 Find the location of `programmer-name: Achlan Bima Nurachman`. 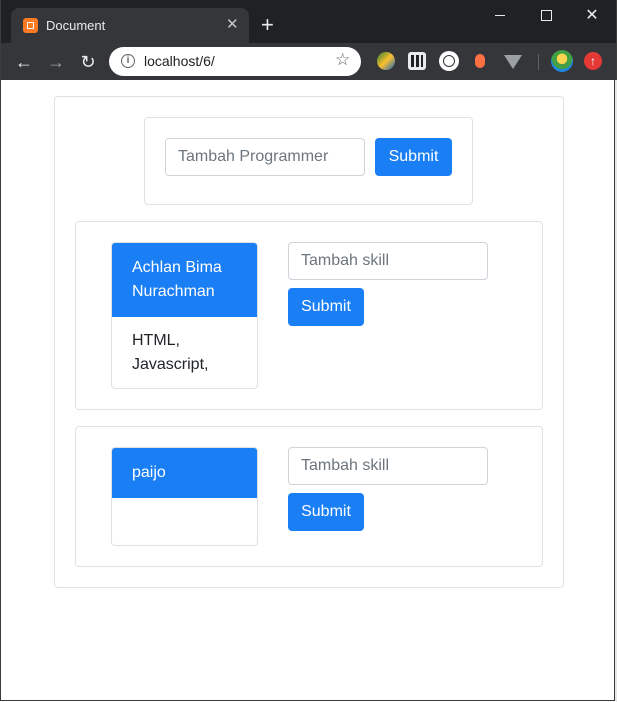

programmer-name: Achlan Bima Nurachman is located at coordinates (184, 280).